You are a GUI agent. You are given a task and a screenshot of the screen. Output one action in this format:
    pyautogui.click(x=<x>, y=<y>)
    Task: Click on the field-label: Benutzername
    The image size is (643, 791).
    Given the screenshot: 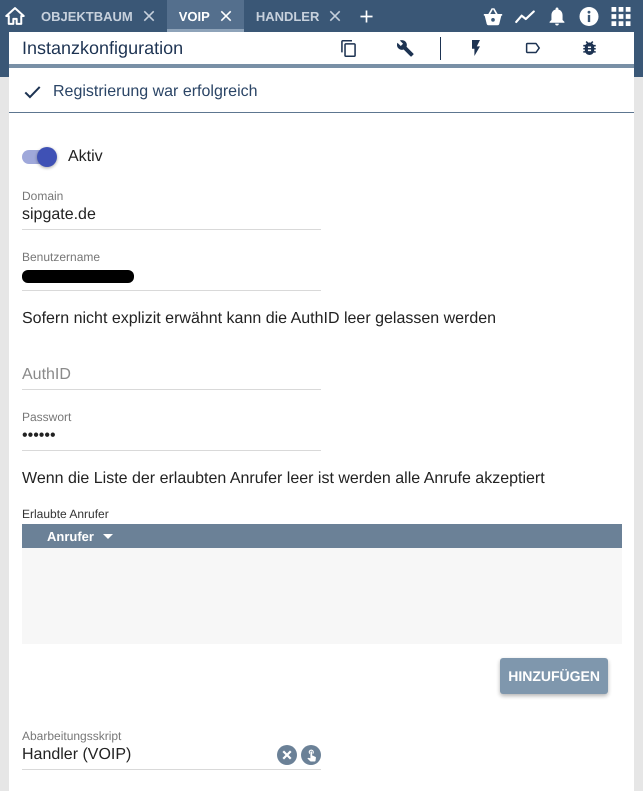 What is the action you would take?
    pyautogui.click(x=62, y=257)
    